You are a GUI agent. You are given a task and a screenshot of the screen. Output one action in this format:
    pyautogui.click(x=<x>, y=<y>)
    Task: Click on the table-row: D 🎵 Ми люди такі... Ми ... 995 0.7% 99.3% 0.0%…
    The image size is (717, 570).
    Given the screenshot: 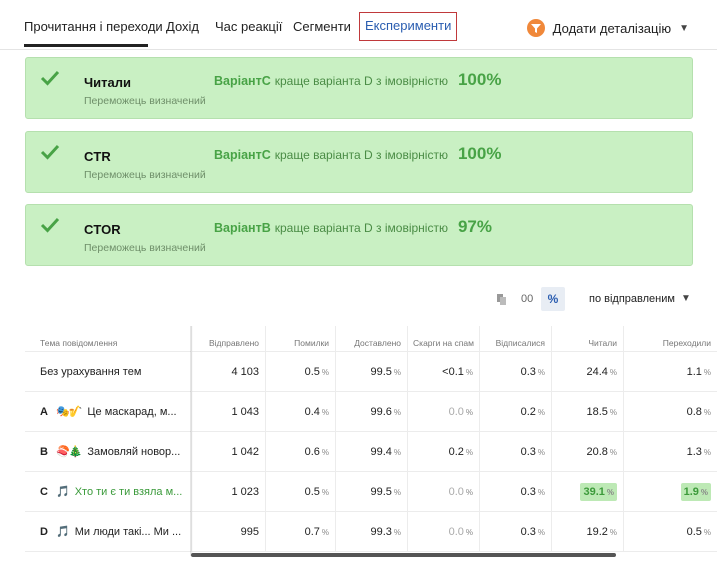 What is the action you would take?
    pyautogui.click(x=371, y=532)
    